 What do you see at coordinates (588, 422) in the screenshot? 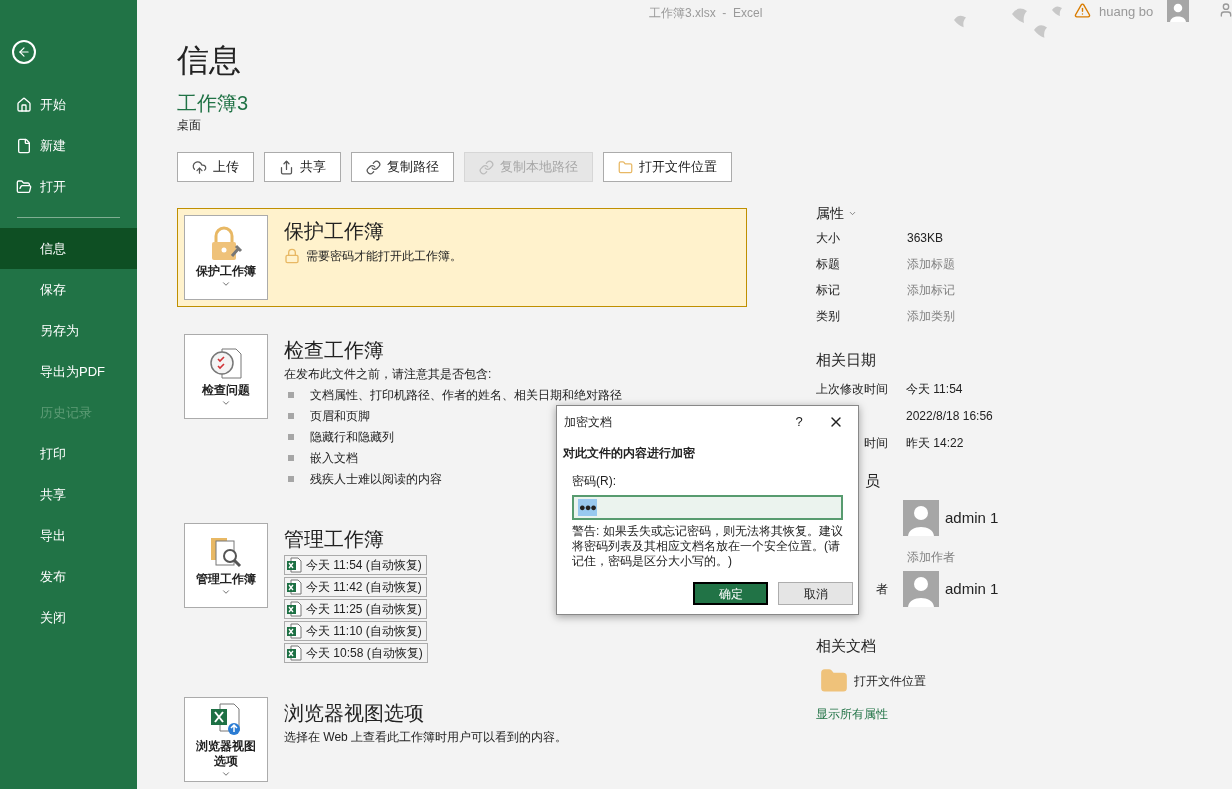
I see `dialog-title: 加密文档` at bounding box center [588, 422].